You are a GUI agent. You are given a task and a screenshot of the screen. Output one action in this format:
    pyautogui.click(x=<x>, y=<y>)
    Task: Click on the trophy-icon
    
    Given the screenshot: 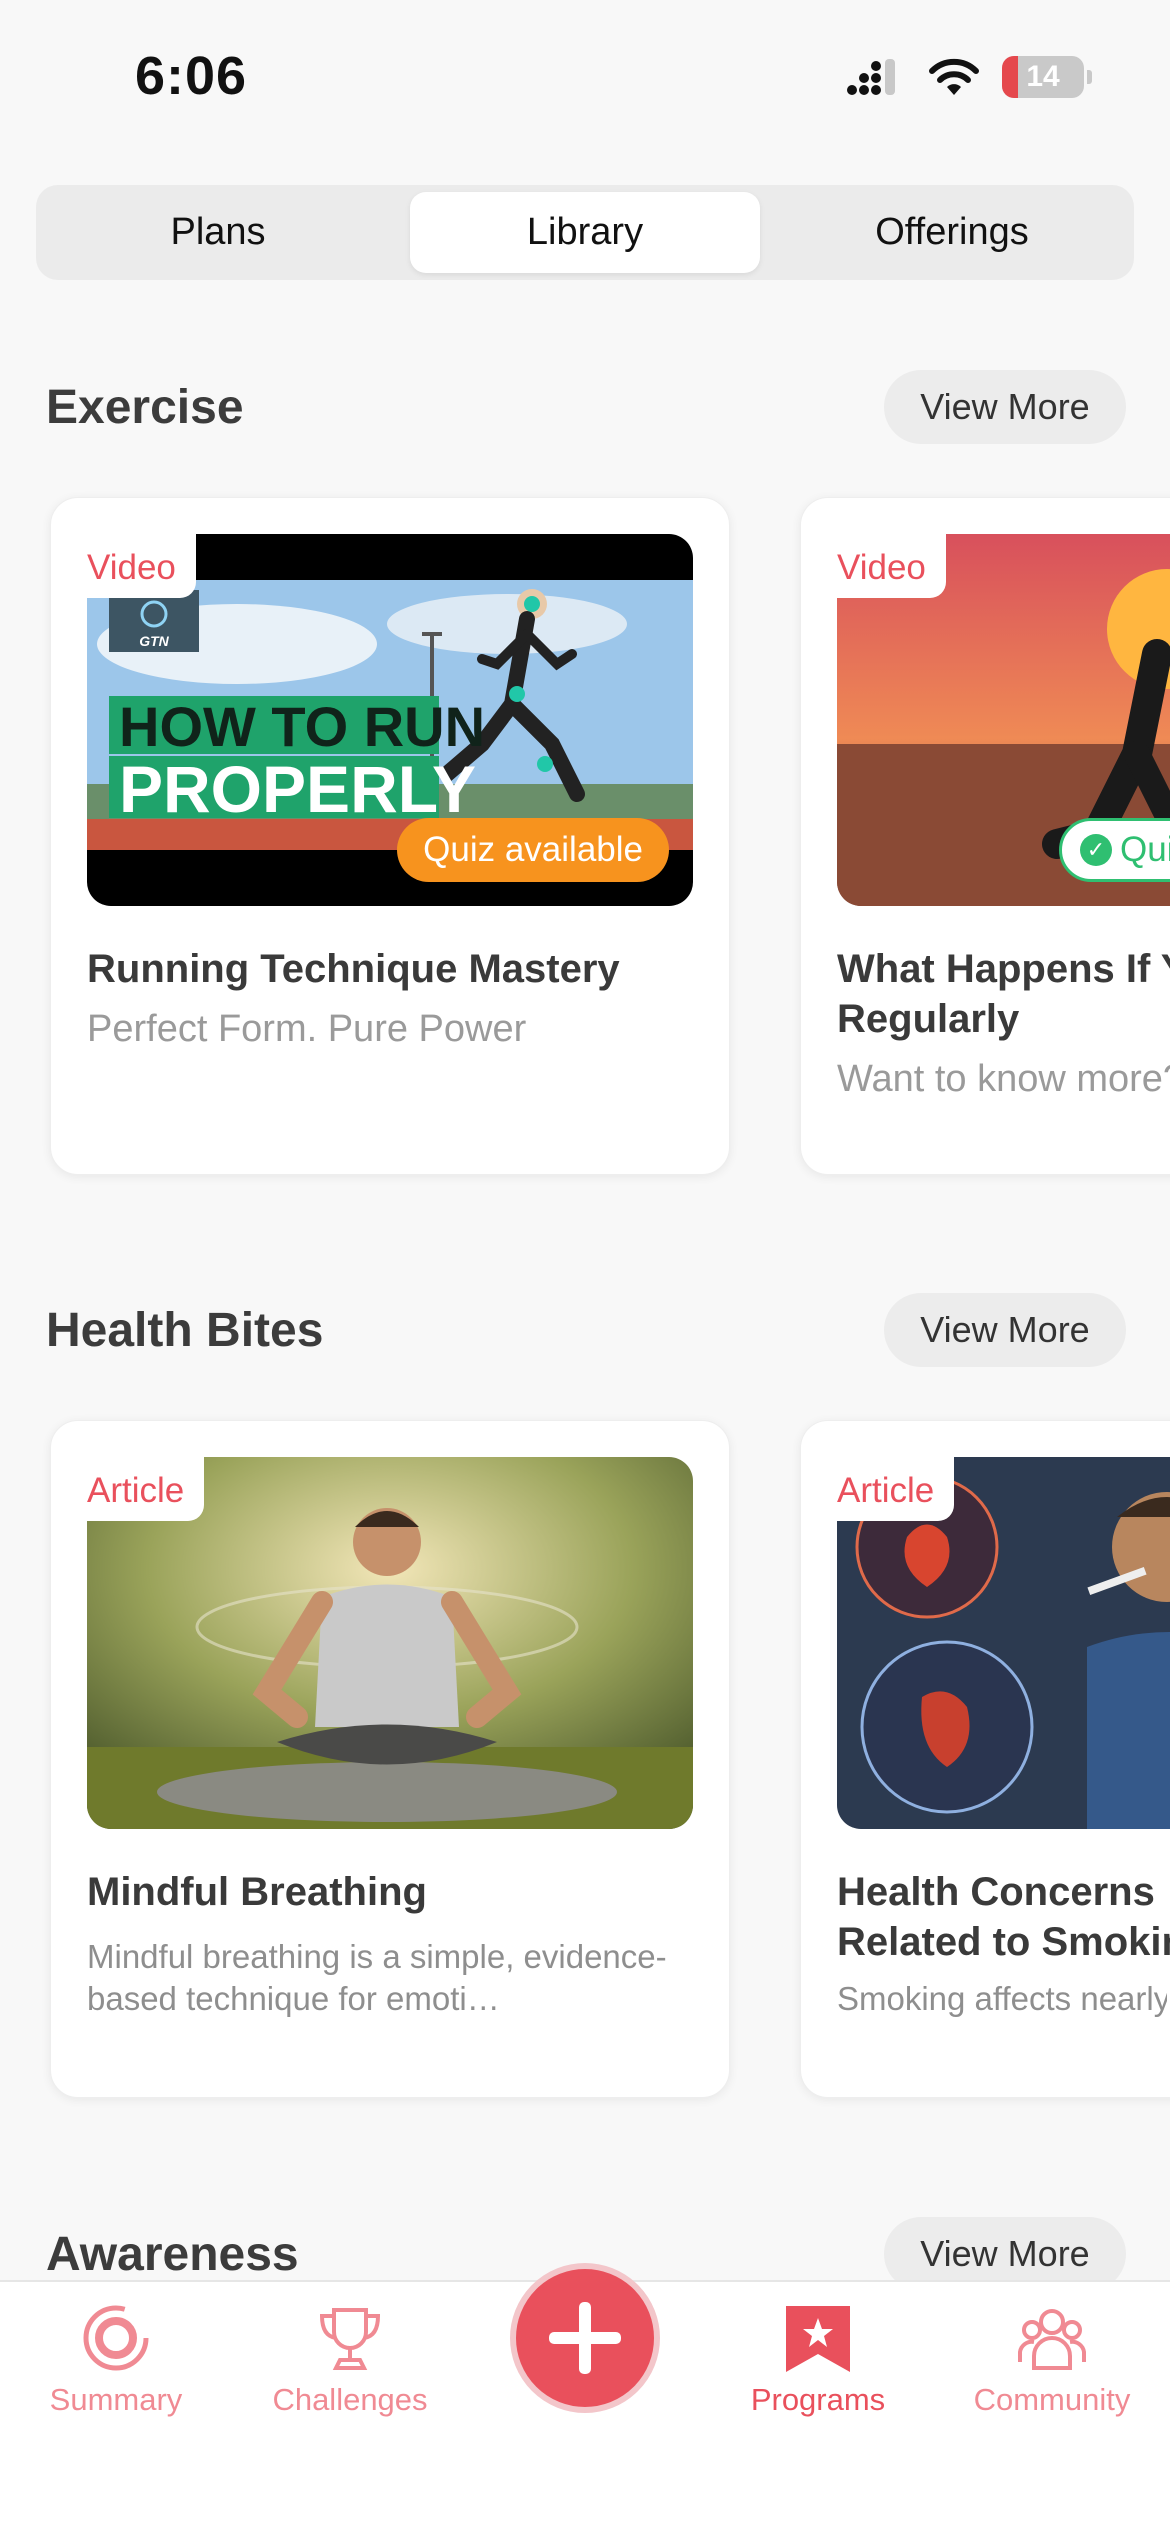 What is the action you would take?
    pyautogui.click(x=350, y=2339)
    